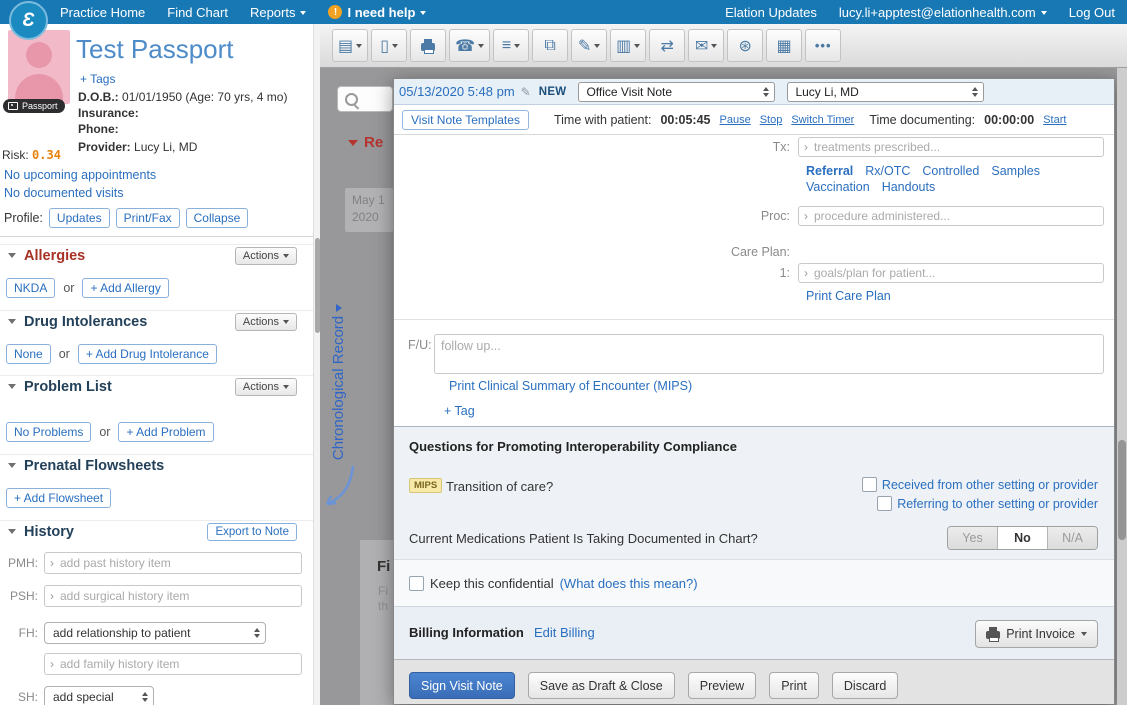 The height and width of the screenshot is (705, 1127). What do you see at coordinates (377, 12) in the screenshot?
I see `nav-help-menu: ! I need help` at bounding box center [377, 12].